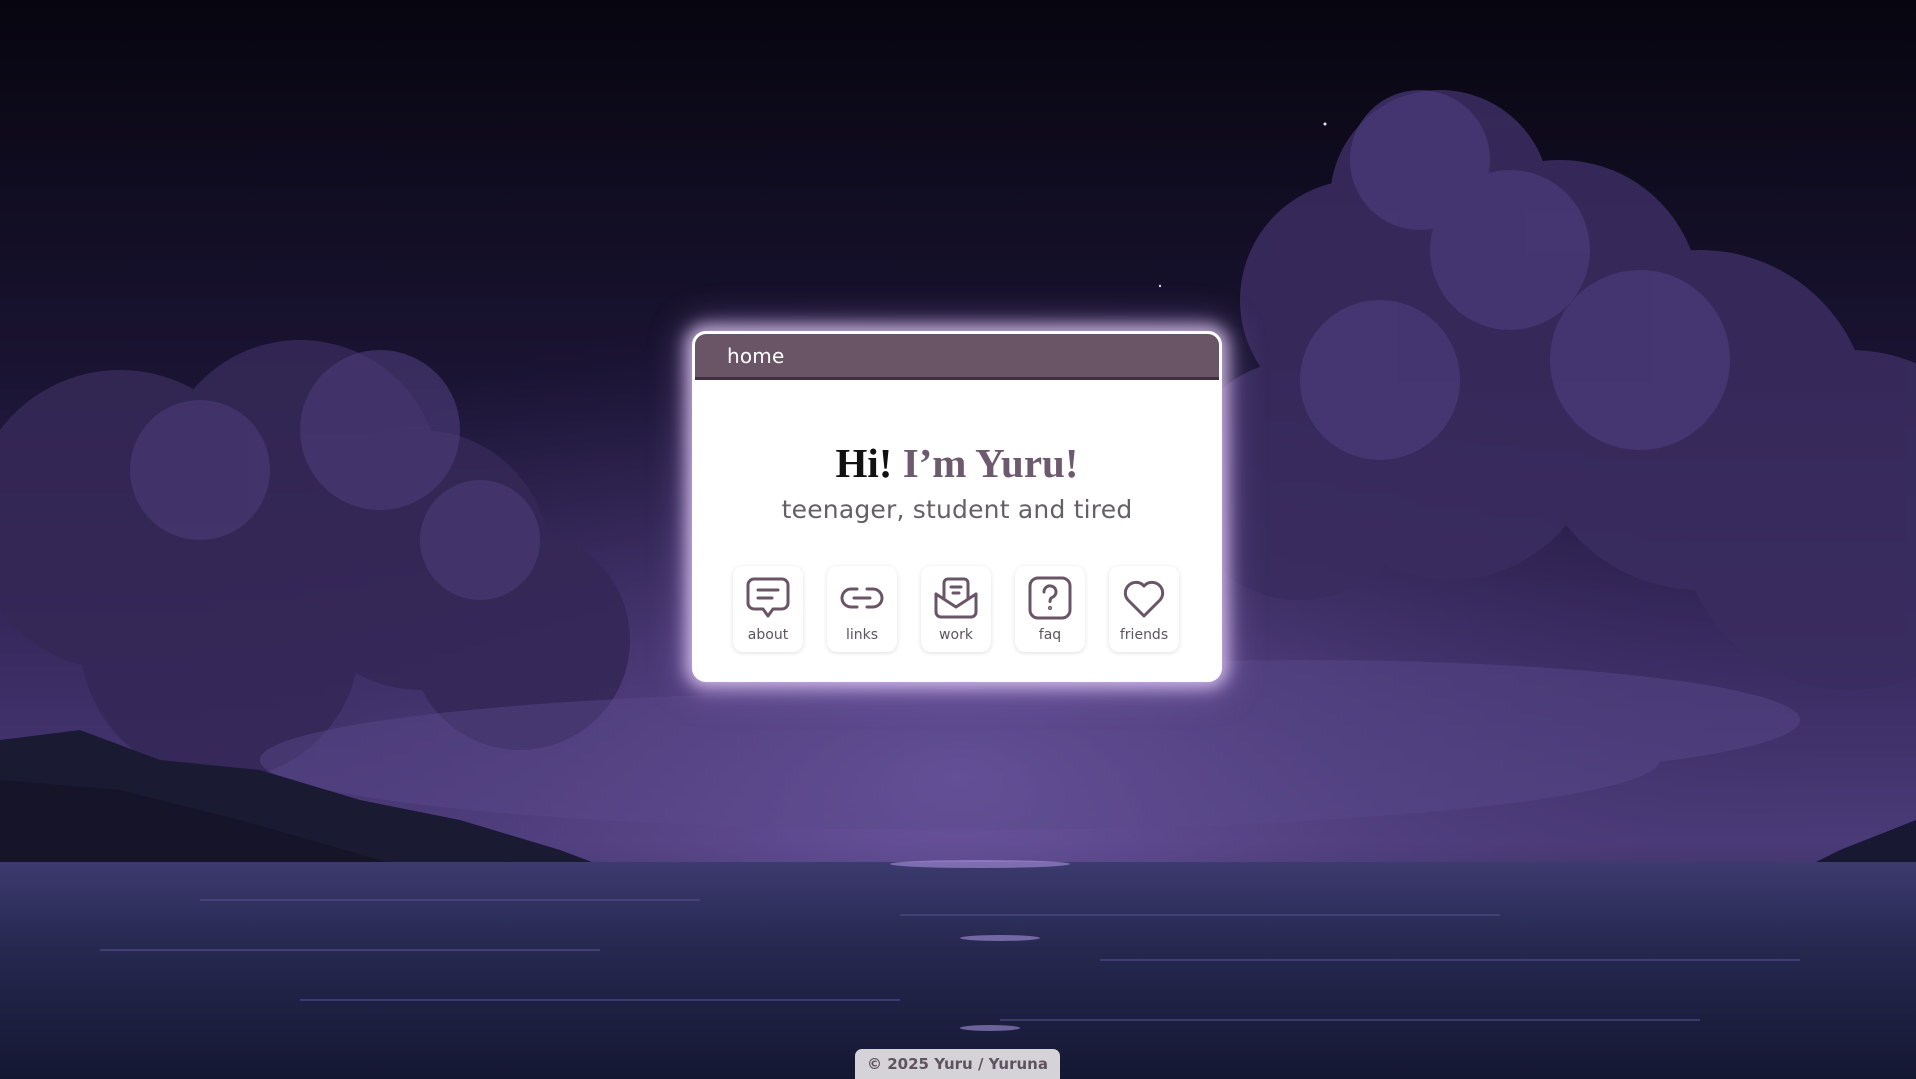 Image resolution: width=1916 pixels, height=1079 pixels. What do you see at coordinates (1050, 598) in the screenshot?
I see `question-icon` at bounding box center [1050, 598].